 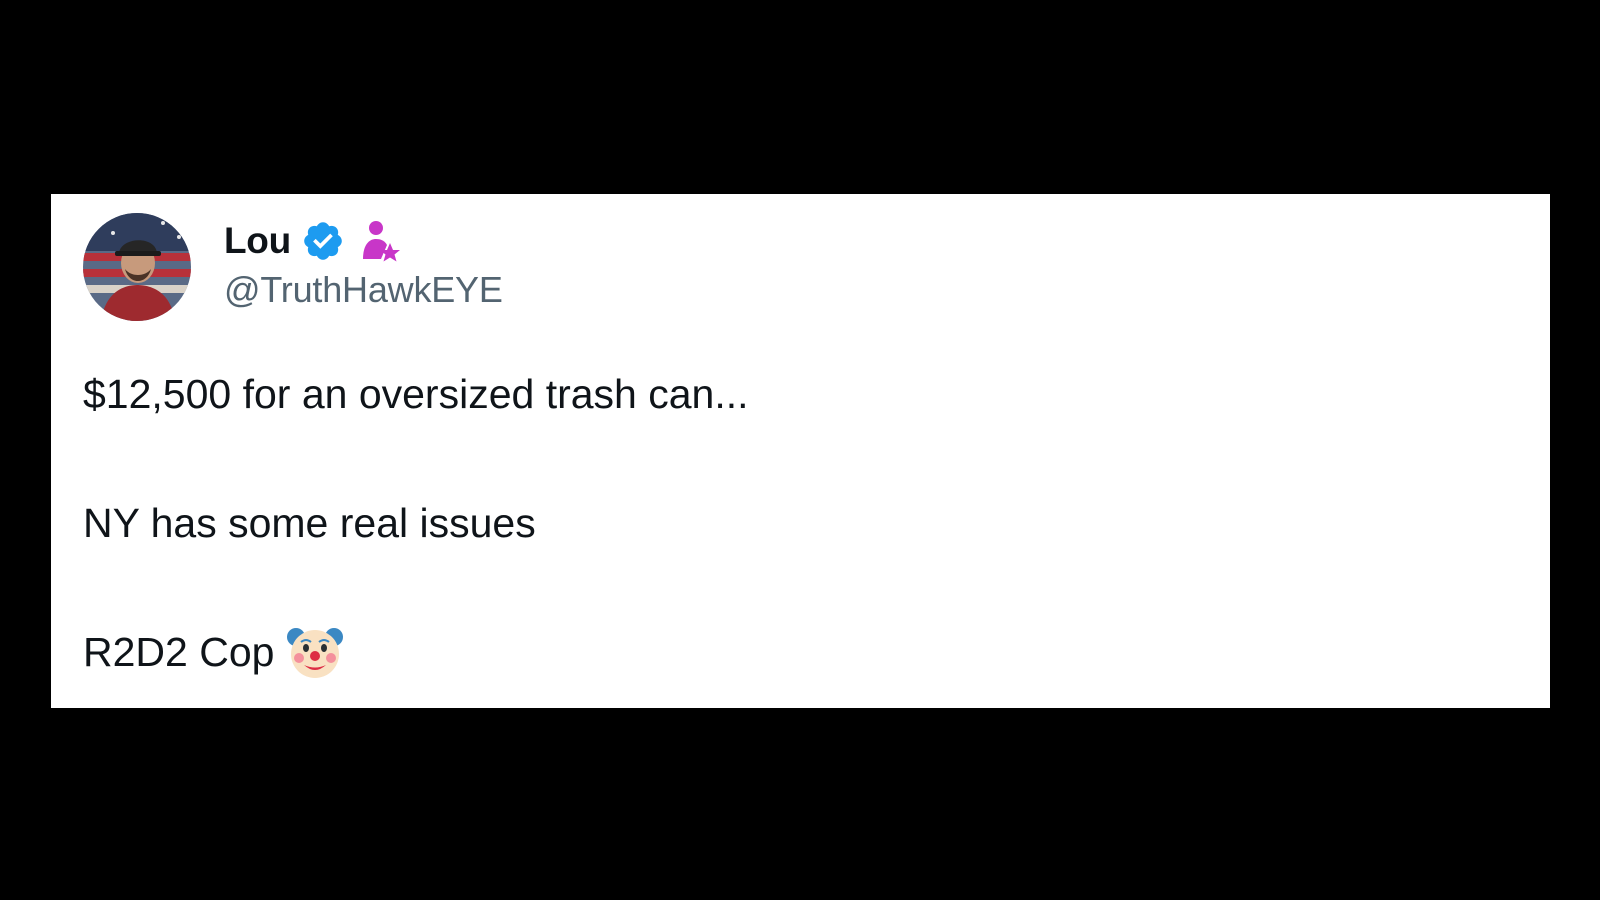 I want to click on display-name: Lou, so click(x=257, y=241).